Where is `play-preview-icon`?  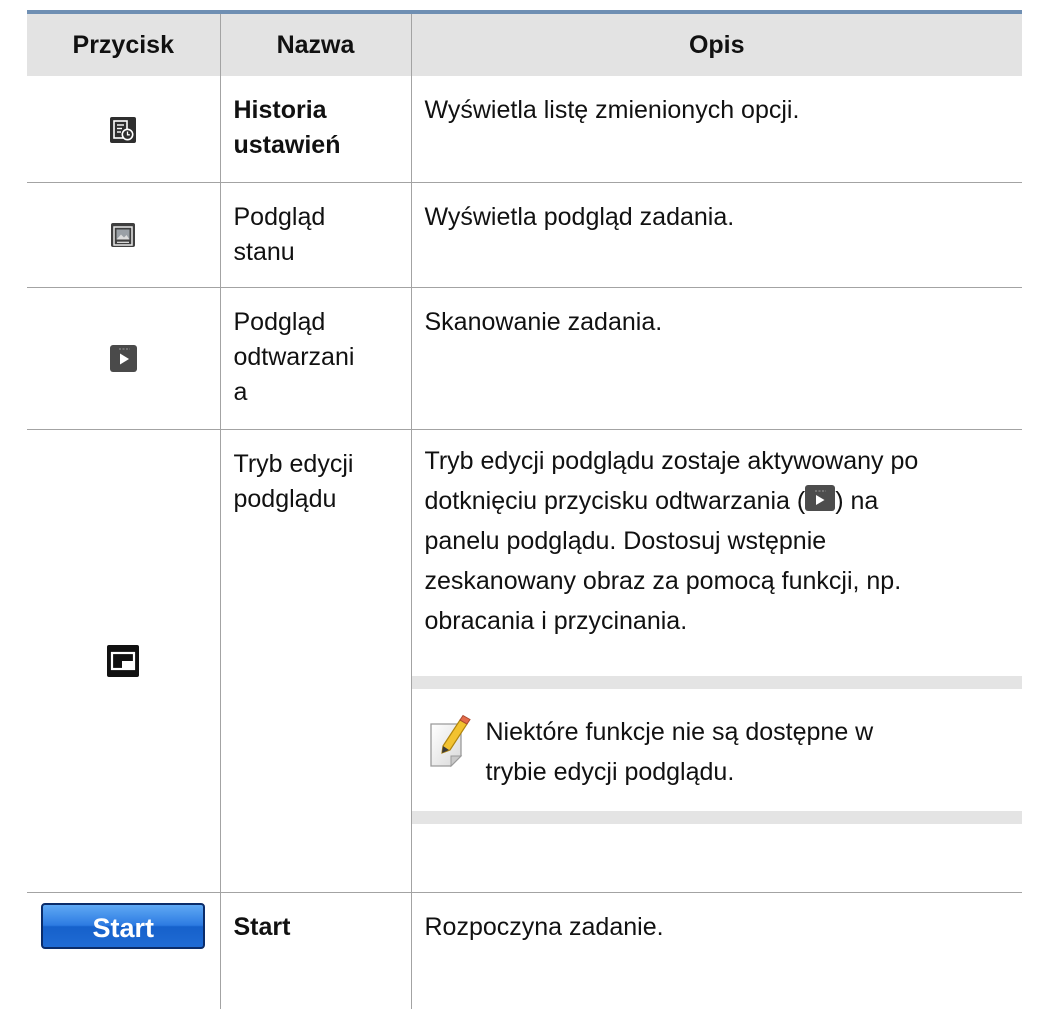 play-preview-icon is located at coordinates (123, 359).